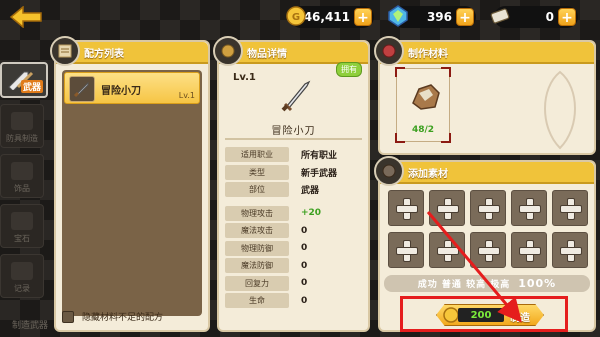 The image size is (600, 337). Describe the element at coordinates (257, 230) in the screenshot. I see `stat-key: 魔法攻击` at that location.